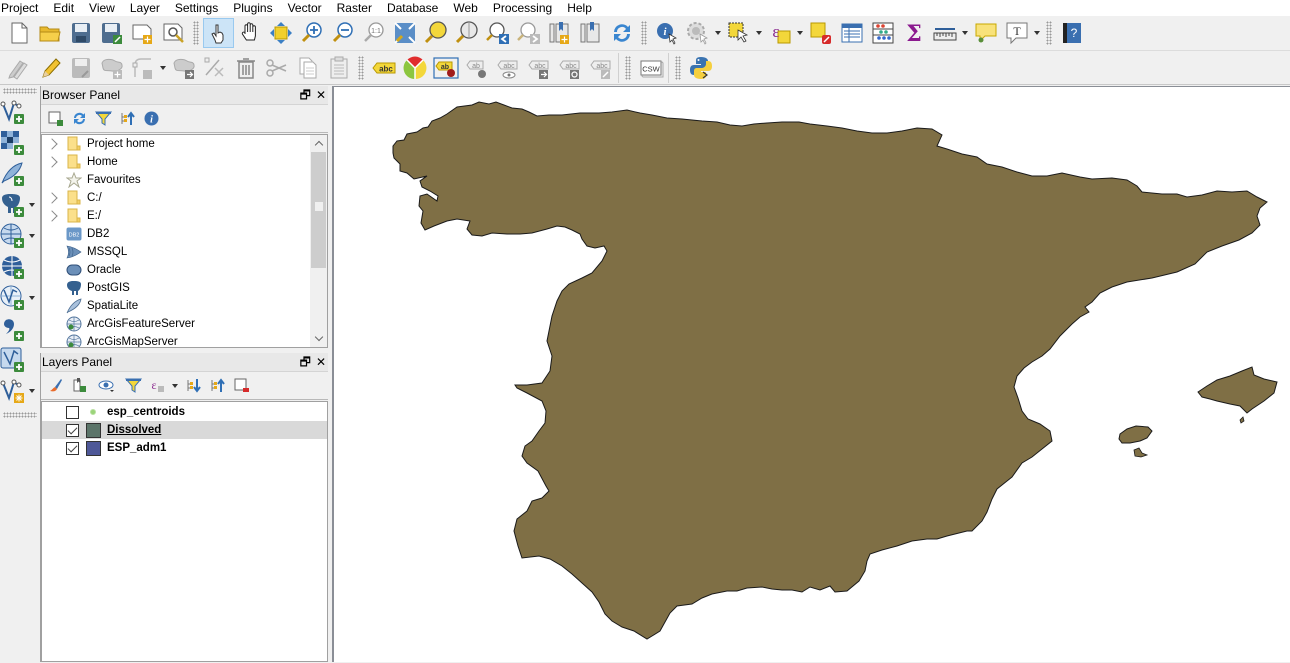  I want to click on expression-filter-dropdown, so click(175, 386).